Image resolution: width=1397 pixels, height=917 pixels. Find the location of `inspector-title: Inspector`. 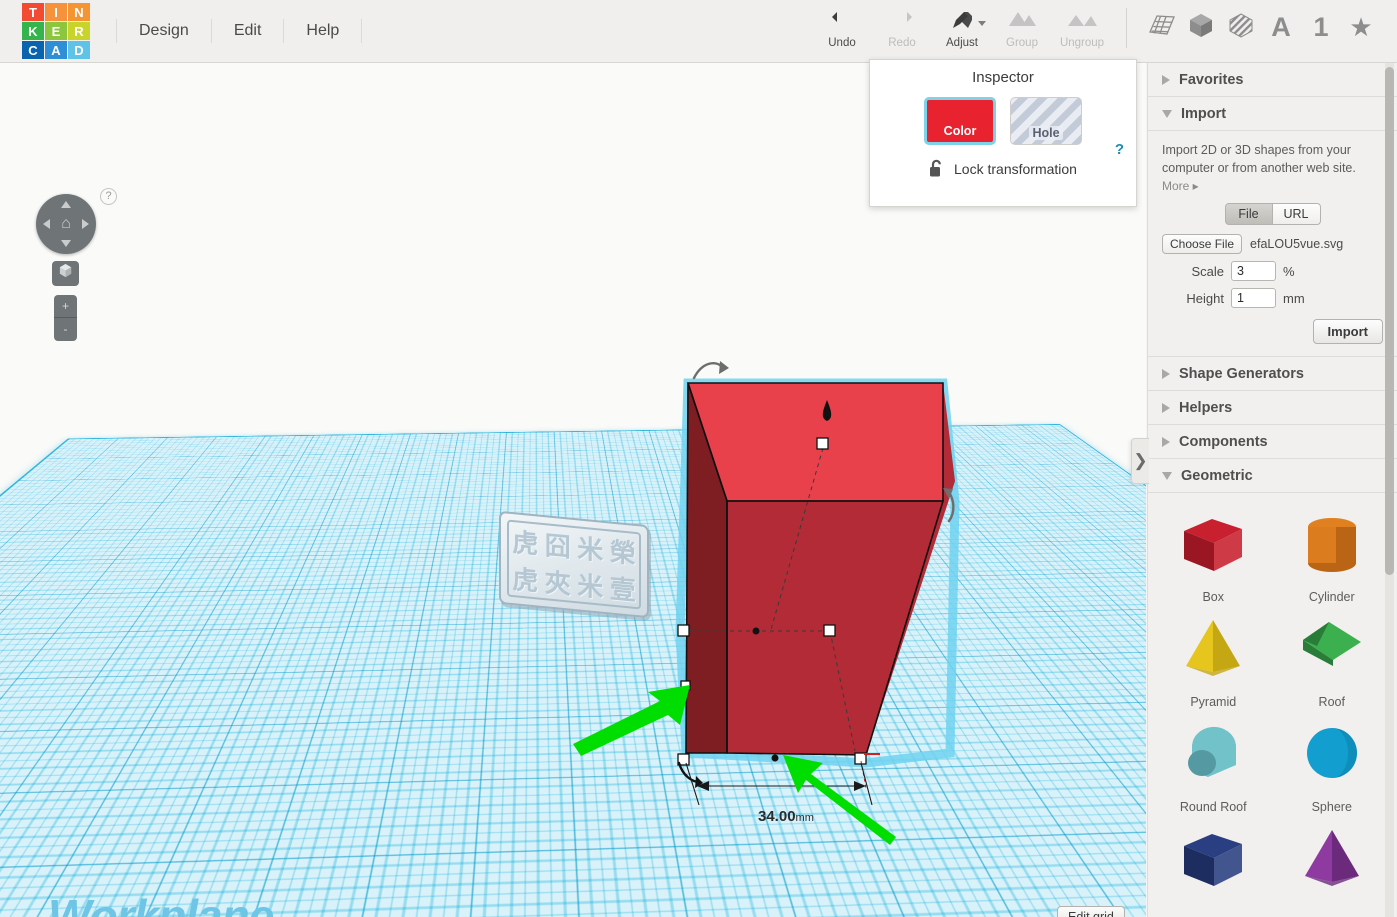

inspector-title: Inspector is located at coordinates (1003, 77).